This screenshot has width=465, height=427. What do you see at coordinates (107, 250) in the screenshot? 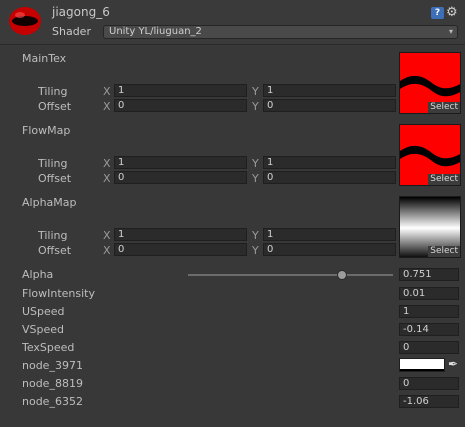
I see `alphamap-offset-x-label: X` at bounding box center [107, 250].